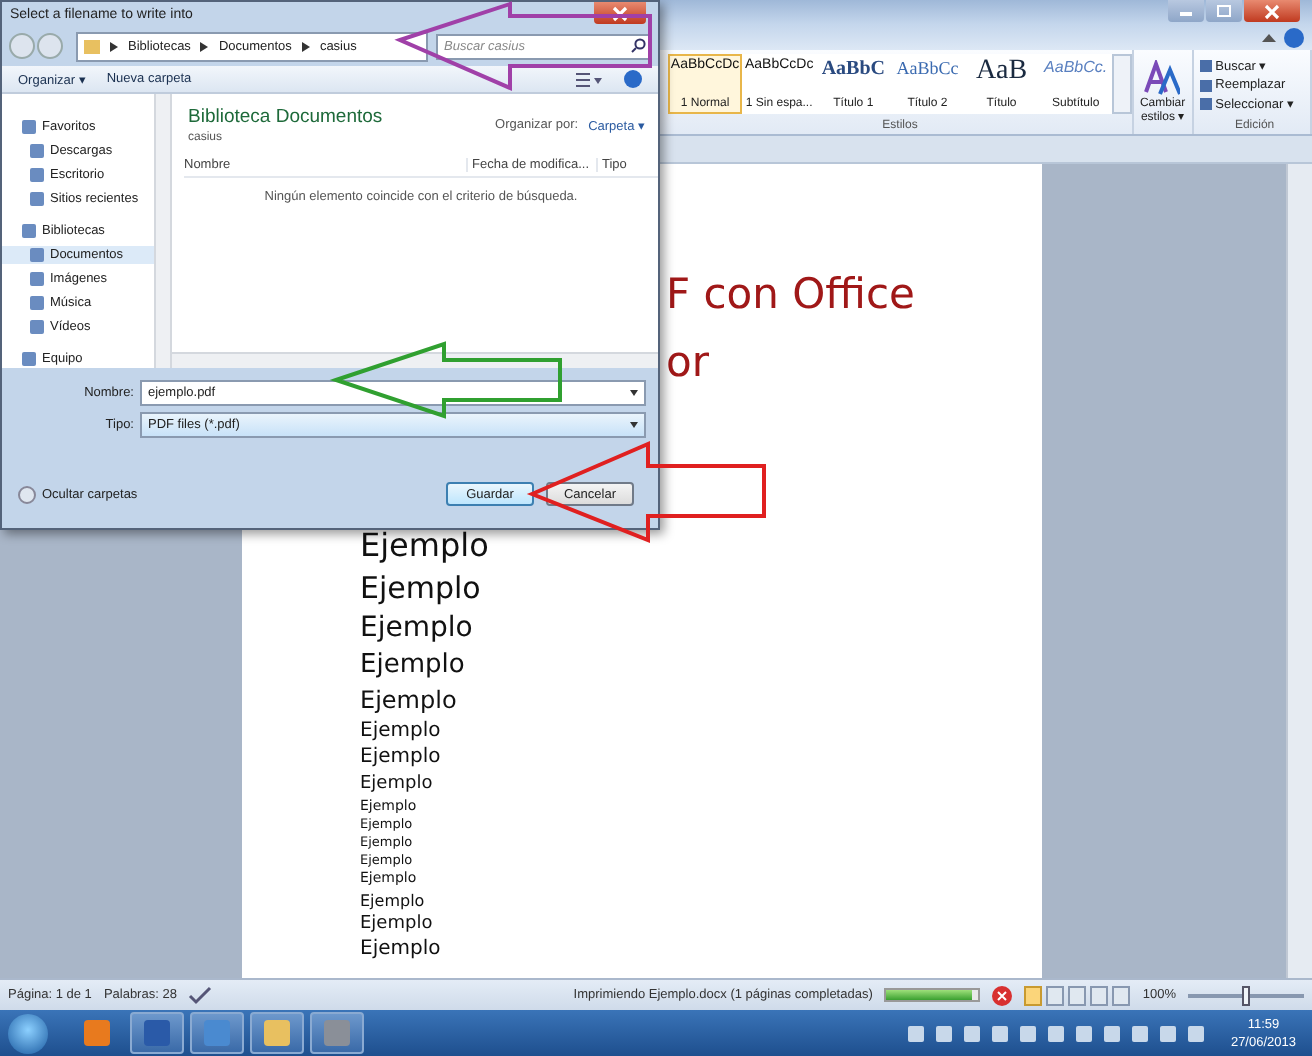 The image size is (1312, 1056). Describe the element at coordinates (285, 117) in the screenshot. I see `library-title: Biblioteca Documentos` at that location.